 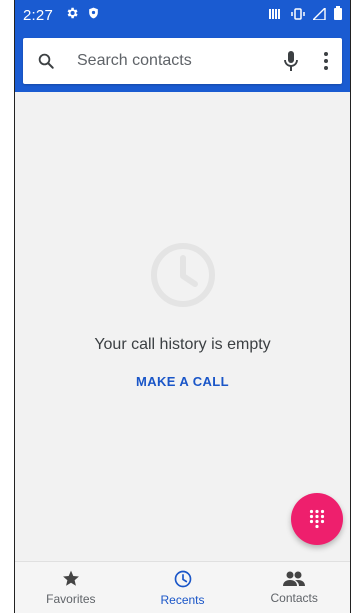 What do you see at coordinates (291, 61) in the screenshot?
I see `mic-icon` at bounding box center [291, 61].